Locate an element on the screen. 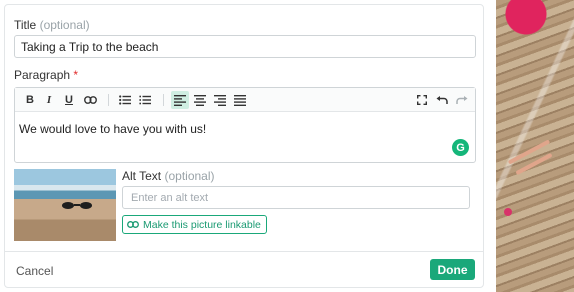  alt-text-optional-hint: (optional) is located at coordinates (189, 176).